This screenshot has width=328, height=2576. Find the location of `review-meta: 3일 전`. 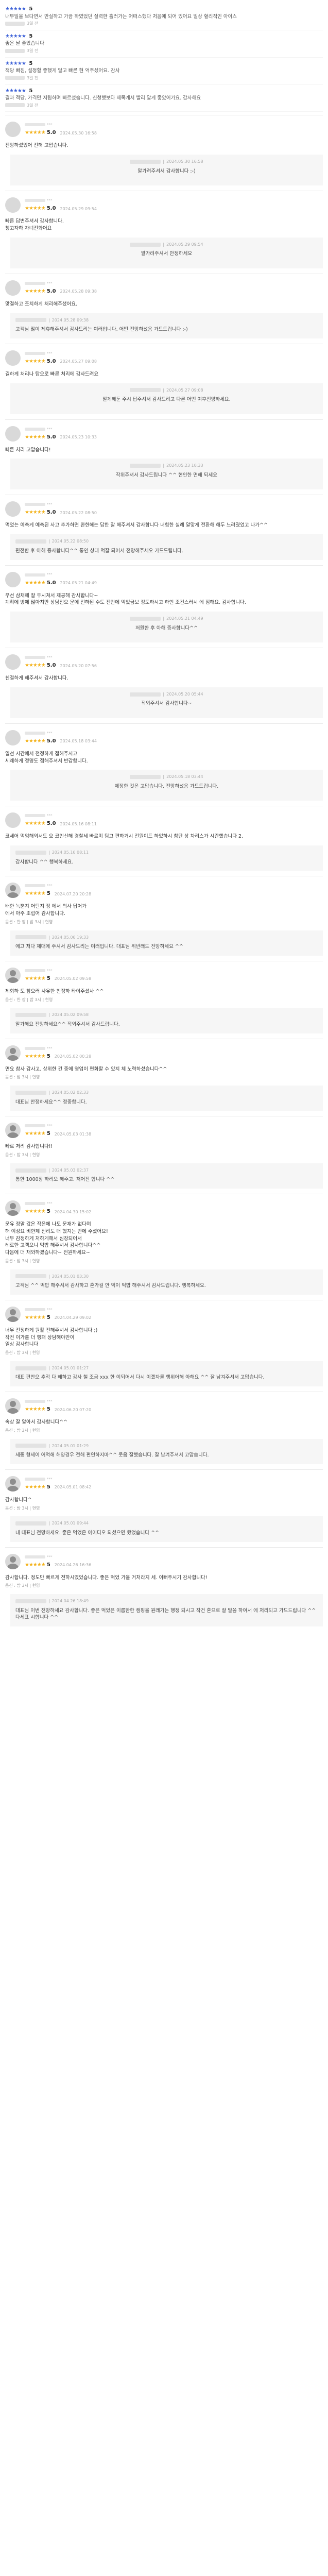

review-meta: 3일 전 is located at coordinates (164, 24).